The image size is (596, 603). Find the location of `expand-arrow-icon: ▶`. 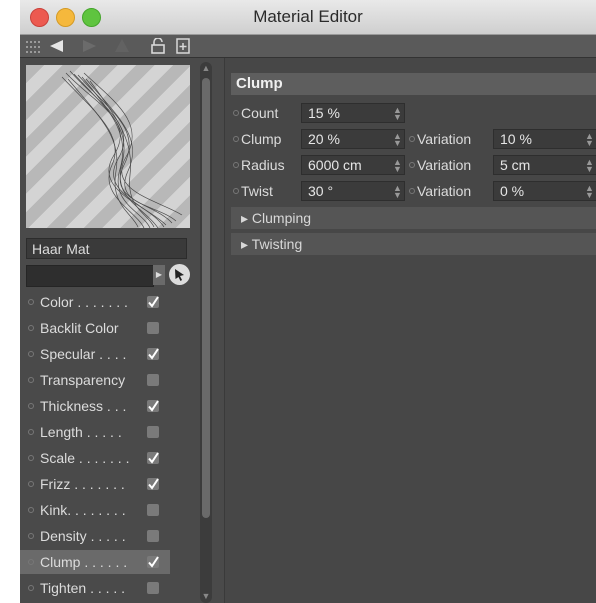

expand-arrow-icon: ▶ is located at coordinates (159, 275).